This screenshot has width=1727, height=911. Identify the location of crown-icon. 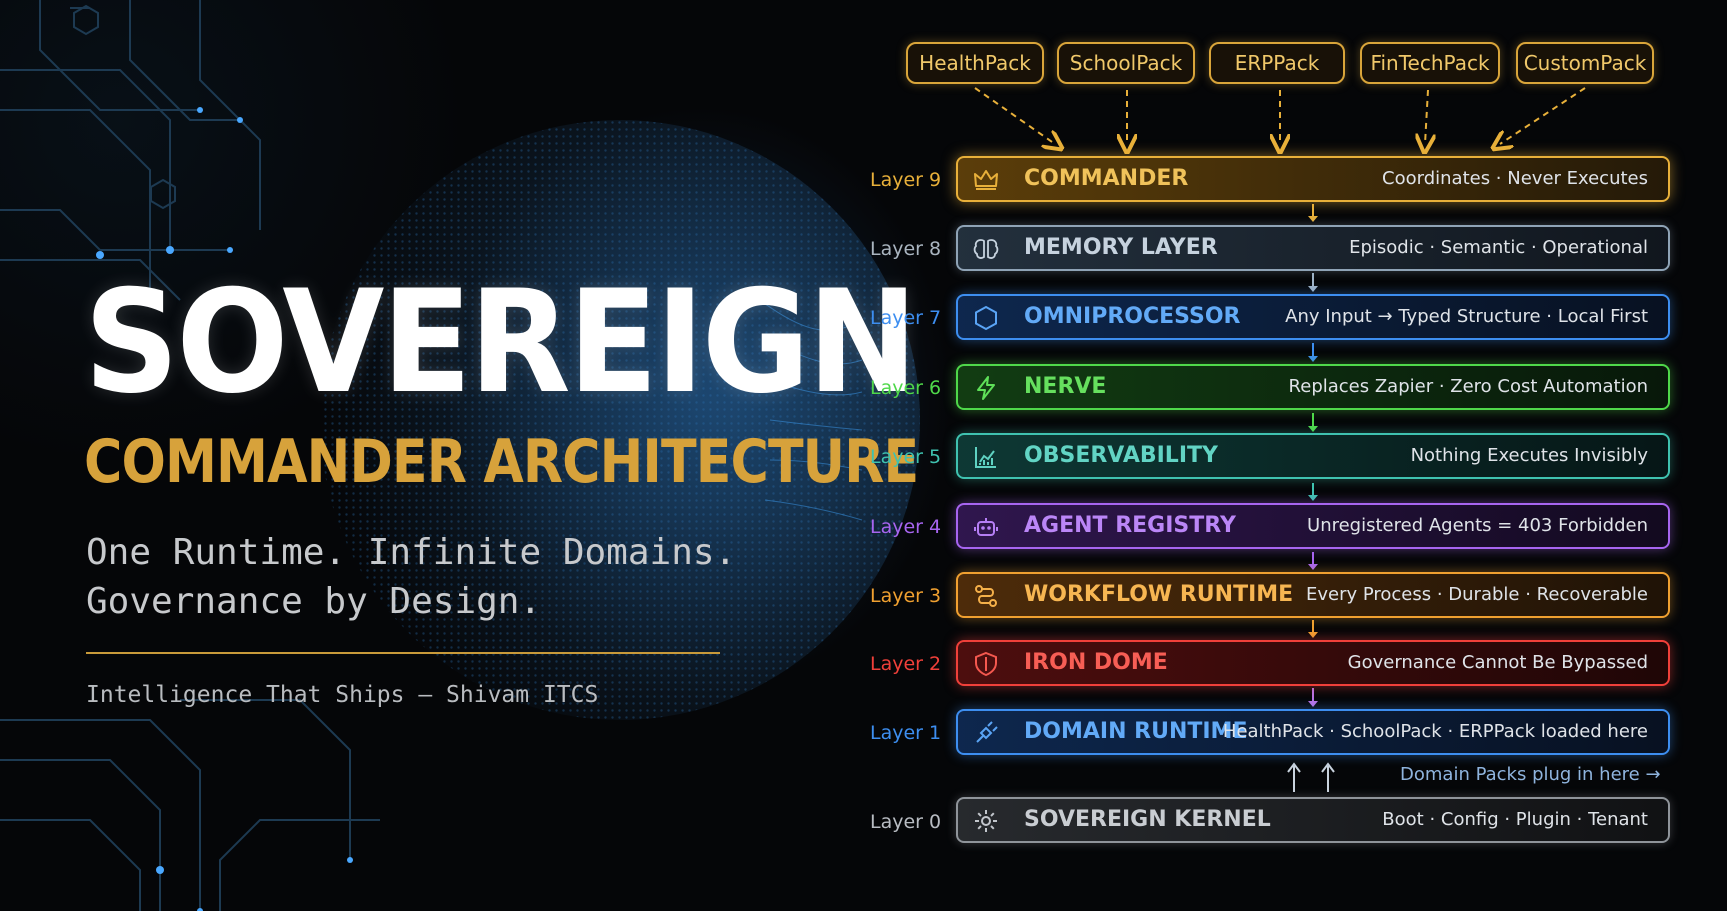
(986, 180).